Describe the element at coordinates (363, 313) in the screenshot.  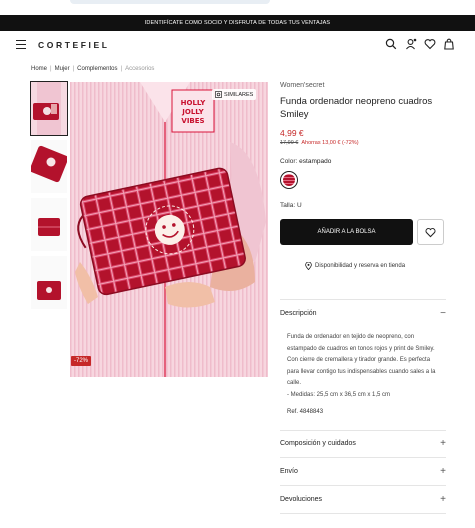
I see `accordion-descripcion: Descripción −` at that location.